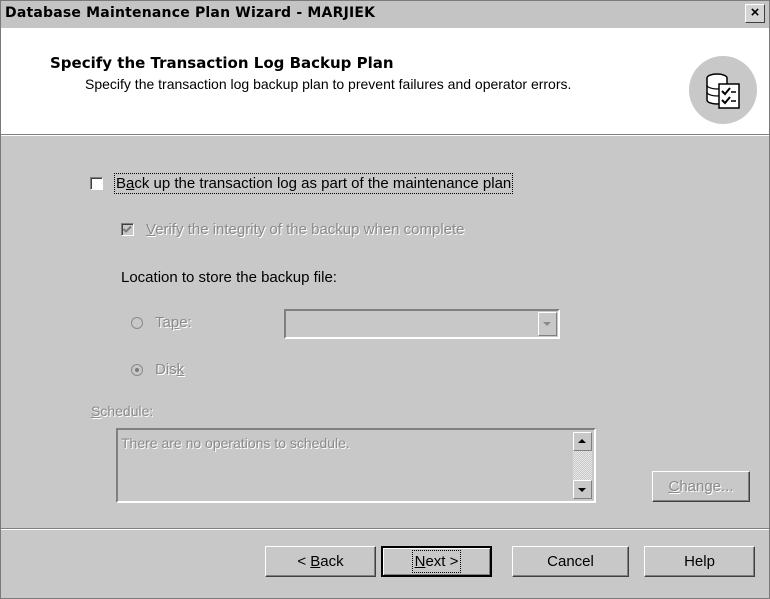 The height and width of the screenshot is (599, 770). I want to click on disk-radio, so click(137, 370).